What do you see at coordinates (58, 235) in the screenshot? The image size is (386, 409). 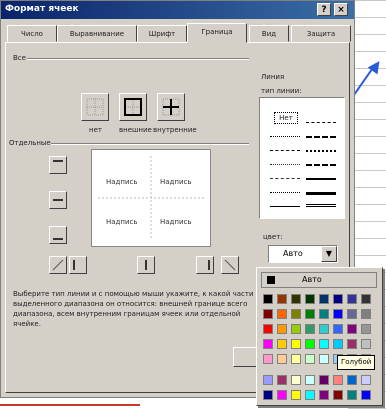 I see `border-bottom-button` at bounding box center [58, 235].